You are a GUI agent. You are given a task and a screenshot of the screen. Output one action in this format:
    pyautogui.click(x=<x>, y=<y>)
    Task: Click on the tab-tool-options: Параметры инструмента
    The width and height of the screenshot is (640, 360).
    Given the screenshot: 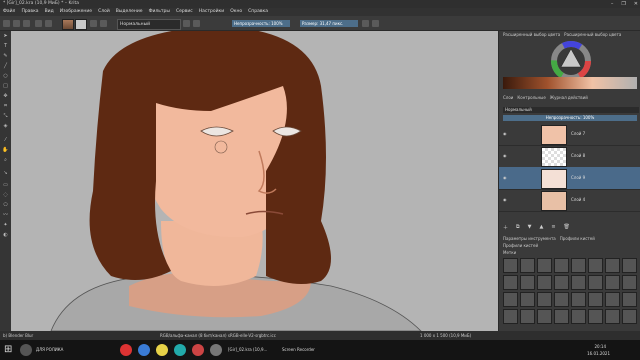 What is the action you would take?
    pyautogui.click(x=529, y=238)
    